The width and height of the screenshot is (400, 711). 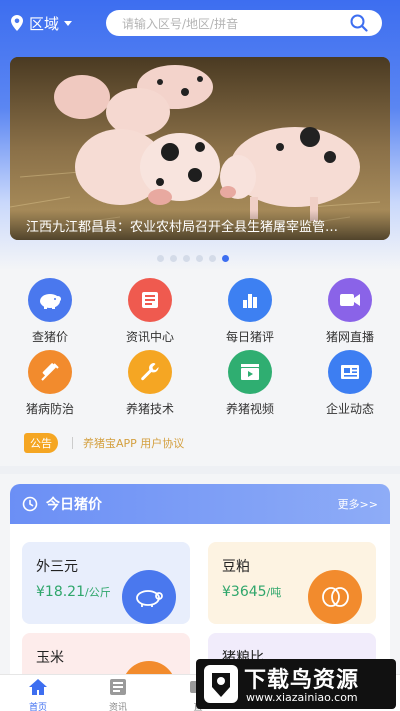 What do you see at coordinates (117, 707) in the screenshot?
I see `tab-label: 资讯` at bounding box center [117, 707].